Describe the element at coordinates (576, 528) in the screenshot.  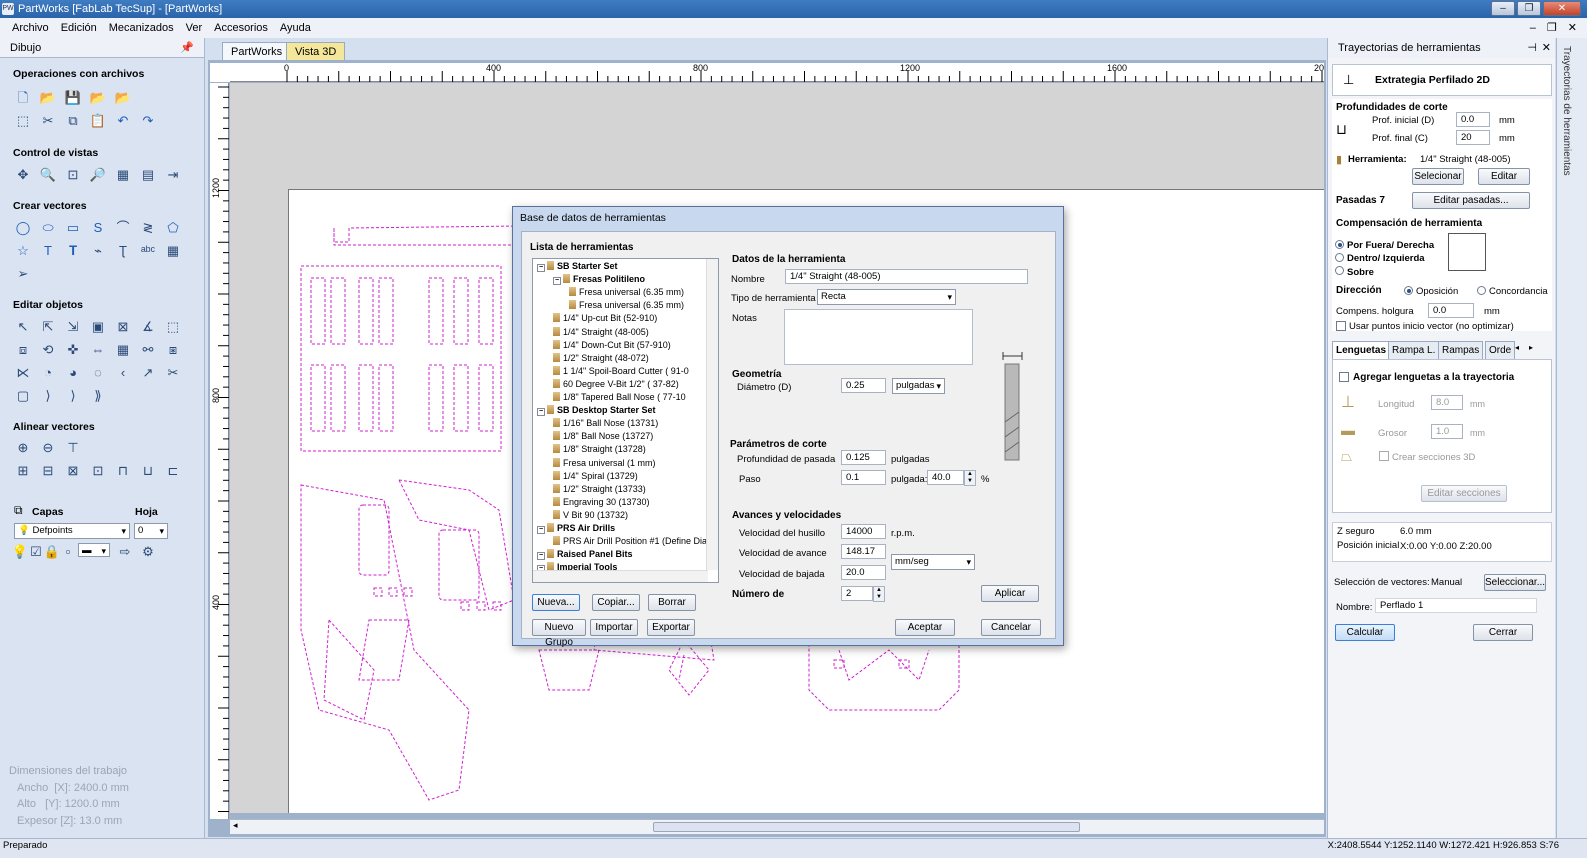
I see `tree-group: − PRS Air Drills` at that location.